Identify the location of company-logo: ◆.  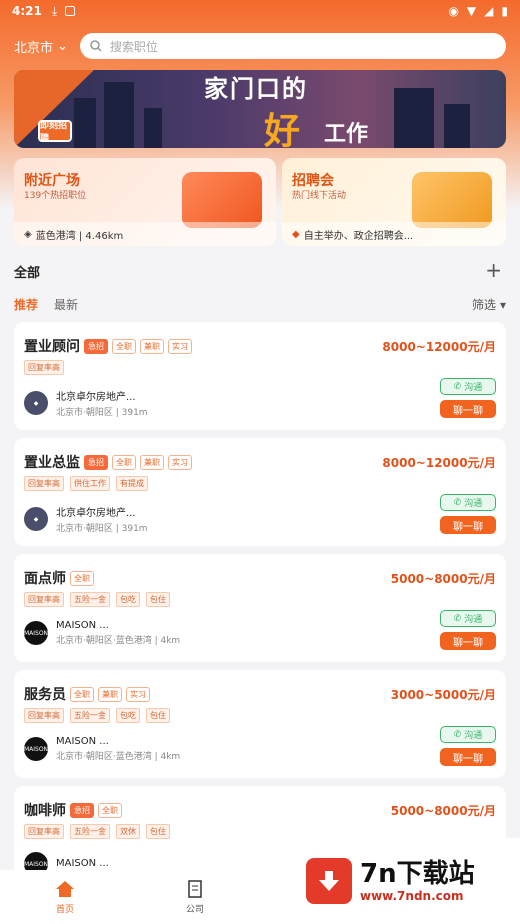
(36, 519).